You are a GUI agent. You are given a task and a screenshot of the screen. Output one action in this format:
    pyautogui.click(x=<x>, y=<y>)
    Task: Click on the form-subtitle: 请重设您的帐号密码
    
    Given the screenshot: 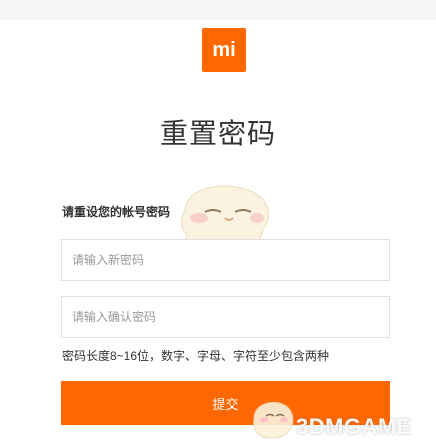 What is the action you would take?
    pyautogui.click(x=116, y=212)
    